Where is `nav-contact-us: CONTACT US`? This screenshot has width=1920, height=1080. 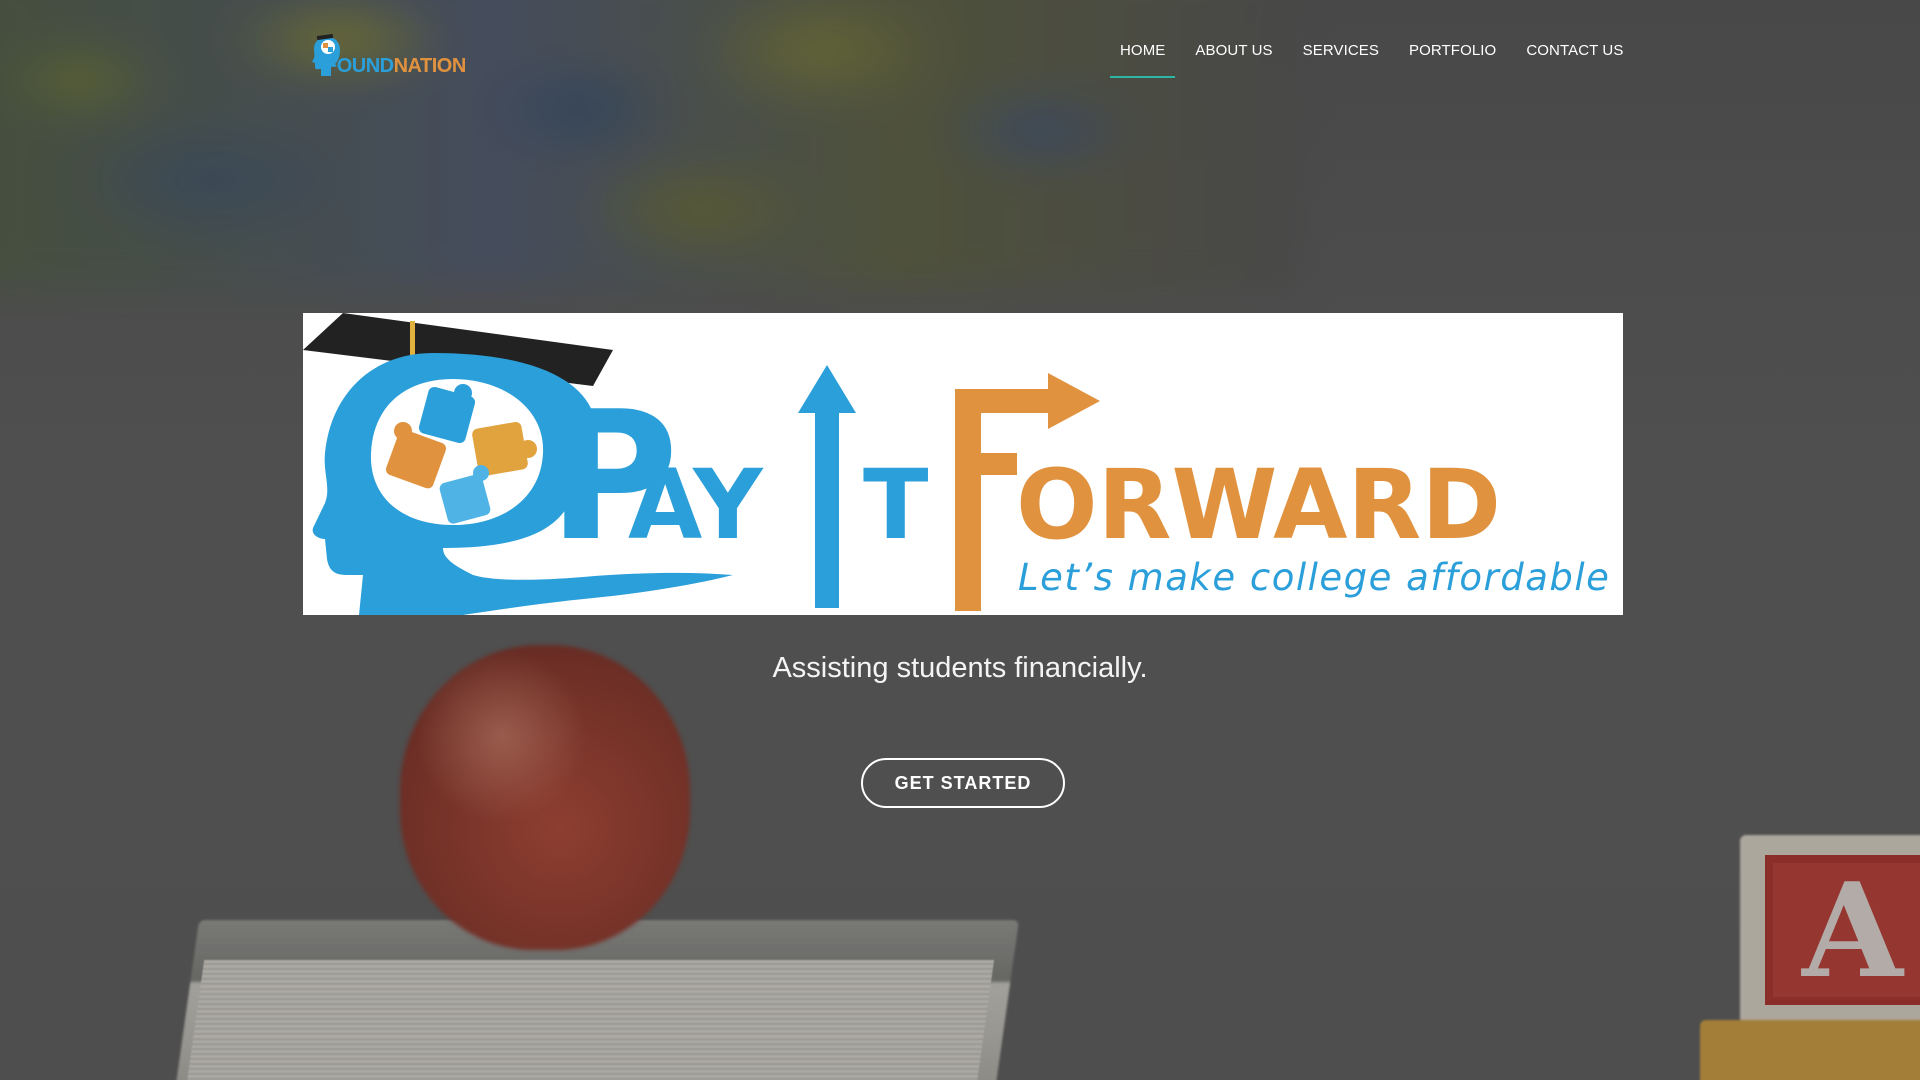
nav-contact-us: CONTACT US is located at coordinates (1574, 56).